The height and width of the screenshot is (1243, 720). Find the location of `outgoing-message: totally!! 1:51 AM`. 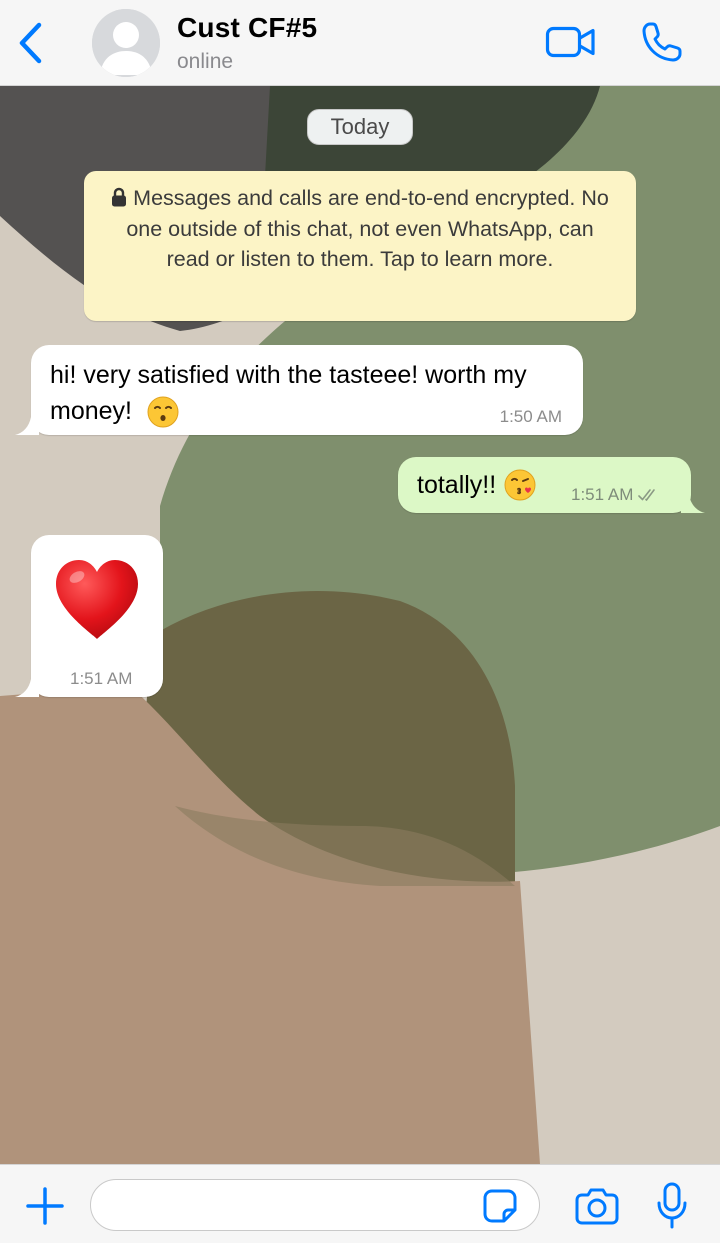

outgoing-message: totally!! 1:51 AM is located at coordinates (551, 485).